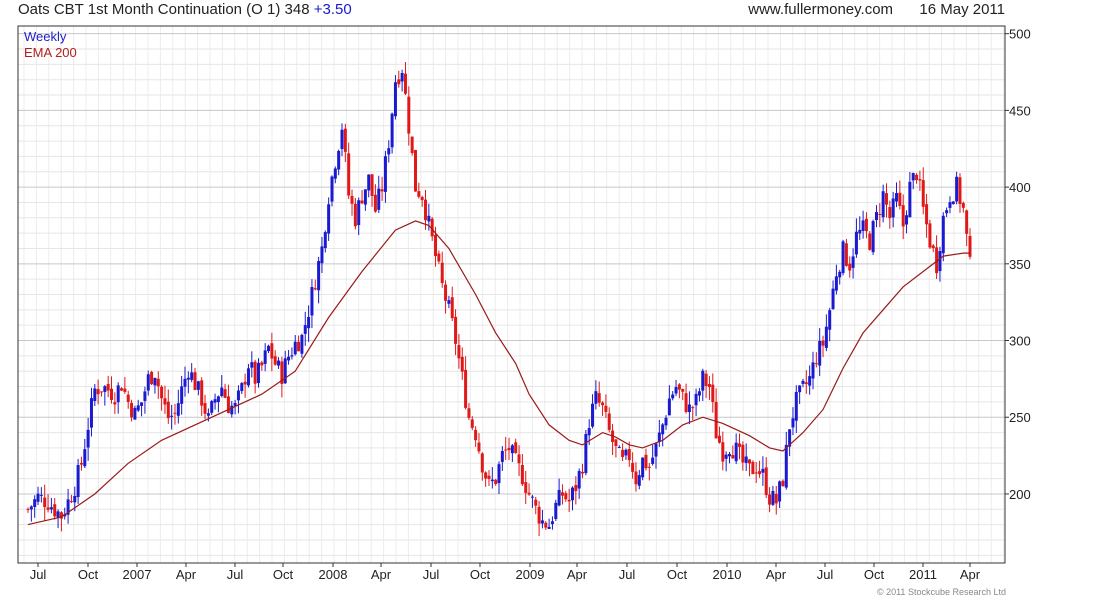 The image size is (1100, 600). What do you see at coordinates (923, 574) in the screenshot?
I see `x-tick-label: 2011` at bounding box center [923, 574].